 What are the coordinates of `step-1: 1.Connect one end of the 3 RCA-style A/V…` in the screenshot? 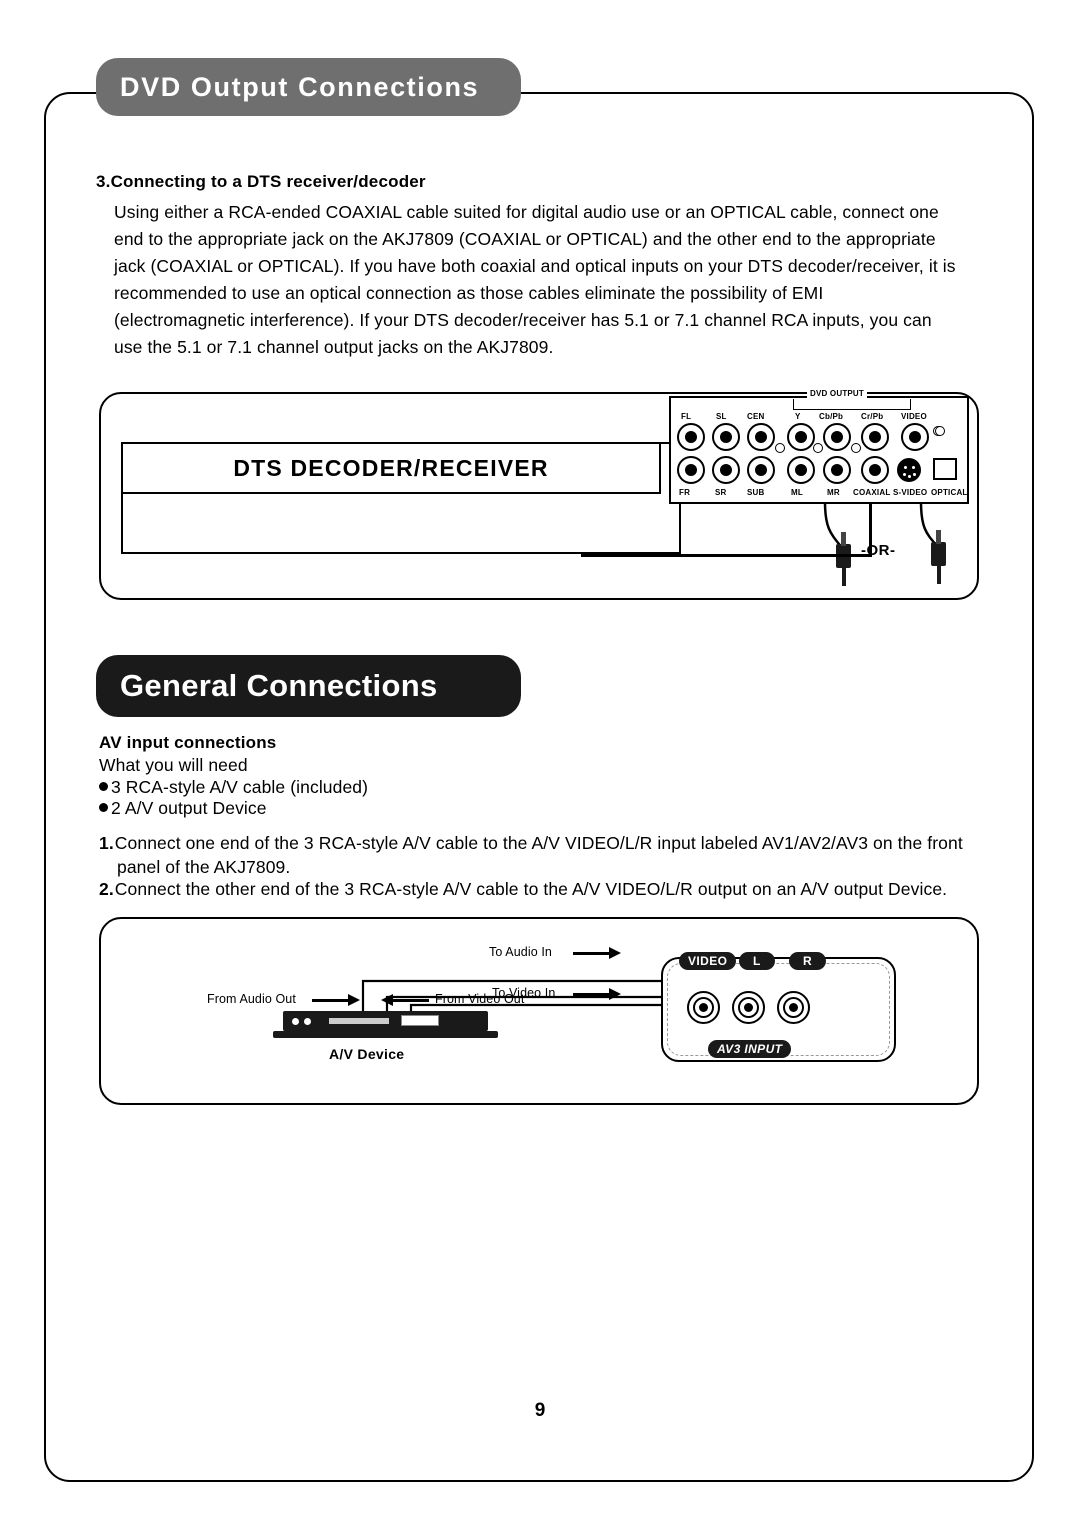 It's located at (541, 855).